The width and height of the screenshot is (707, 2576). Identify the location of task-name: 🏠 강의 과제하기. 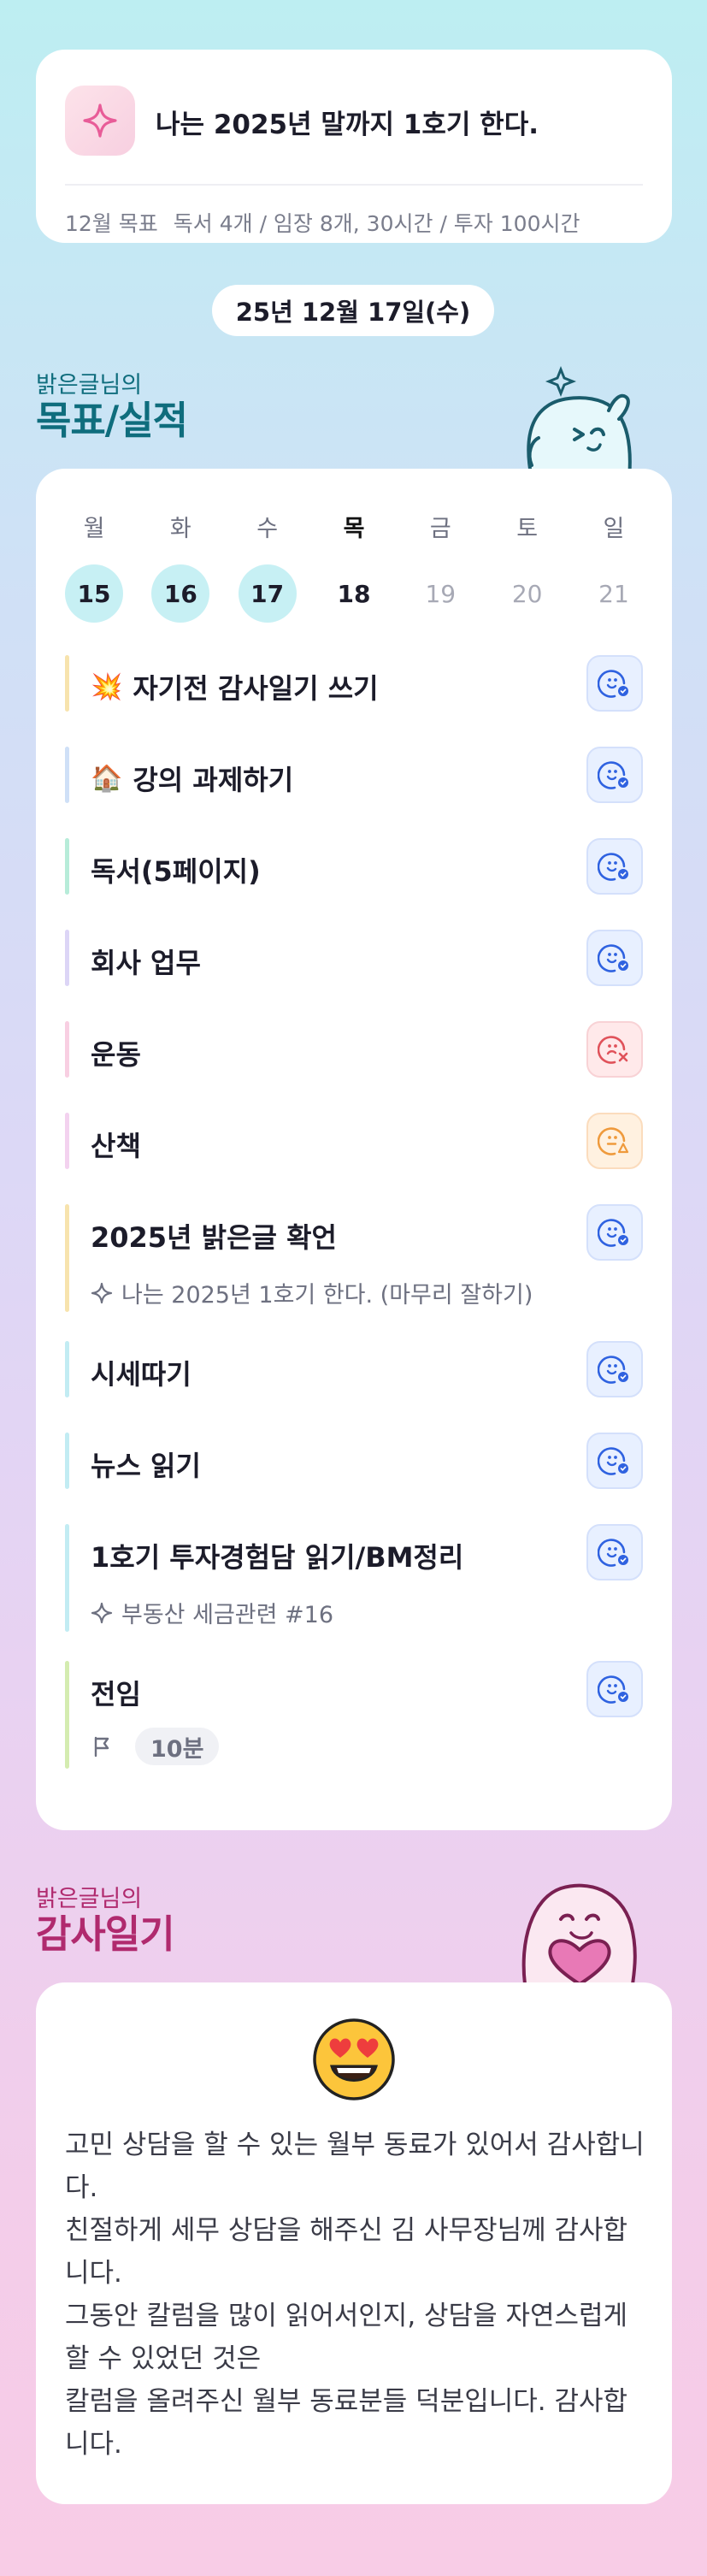
(192, 778).